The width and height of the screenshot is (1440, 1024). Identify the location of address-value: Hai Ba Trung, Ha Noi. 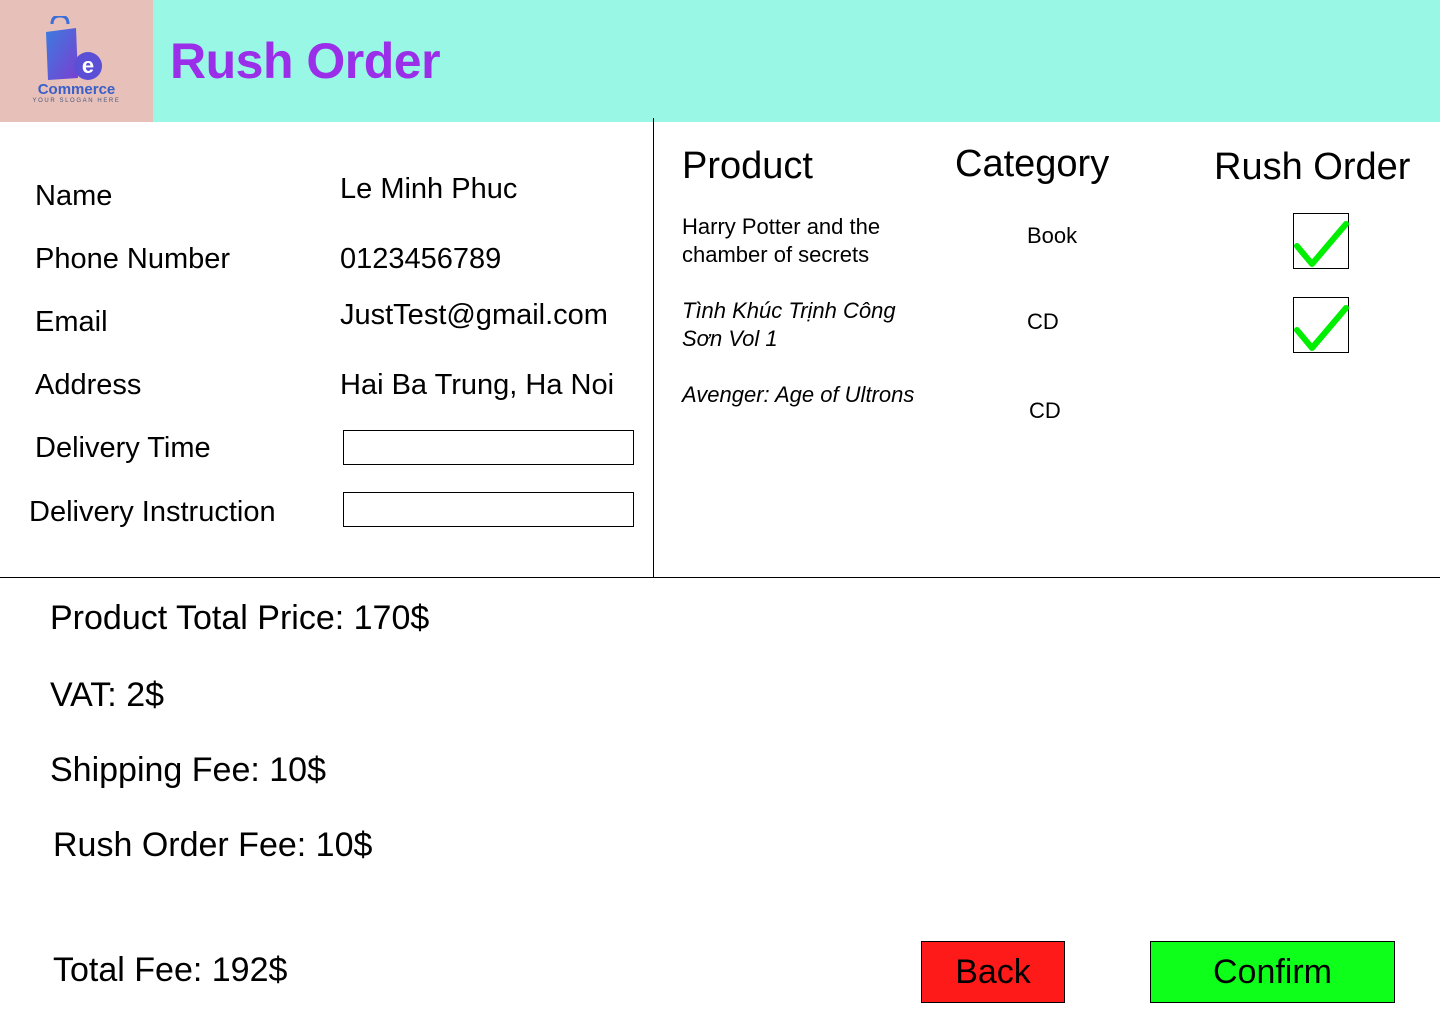
(477, 385).